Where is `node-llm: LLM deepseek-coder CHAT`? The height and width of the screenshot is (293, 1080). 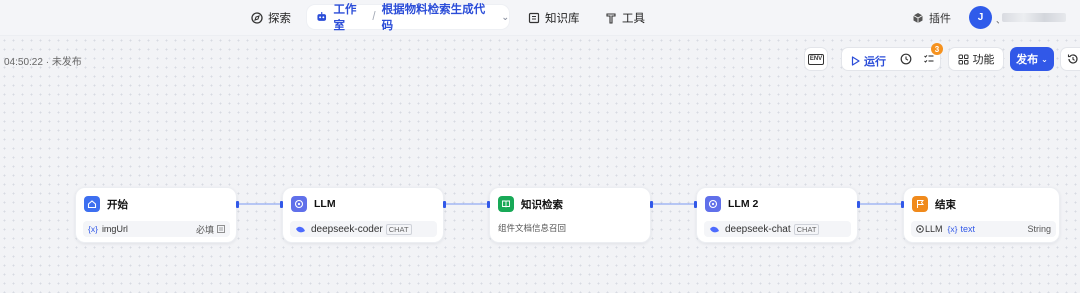 node-llm: LLM deepseek-coder CHAT is located at coordinates (363, 215).